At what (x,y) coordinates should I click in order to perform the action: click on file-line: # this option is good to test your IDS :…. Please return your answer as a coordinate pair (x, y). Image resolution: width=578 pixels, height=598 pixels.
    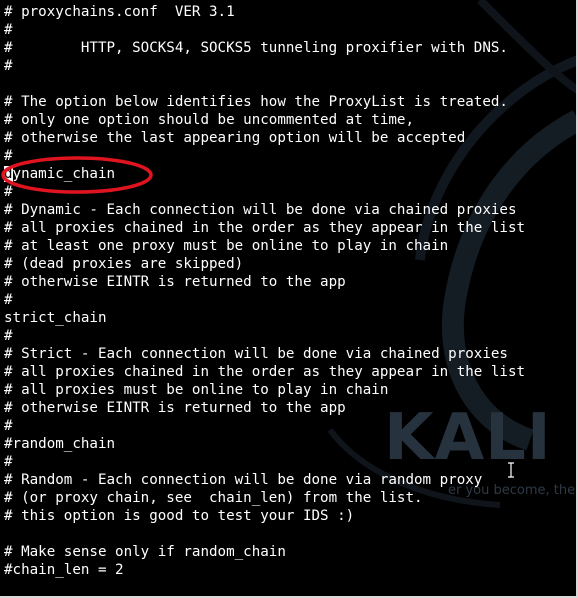
    Looking at the image, I should click on (264, 516).